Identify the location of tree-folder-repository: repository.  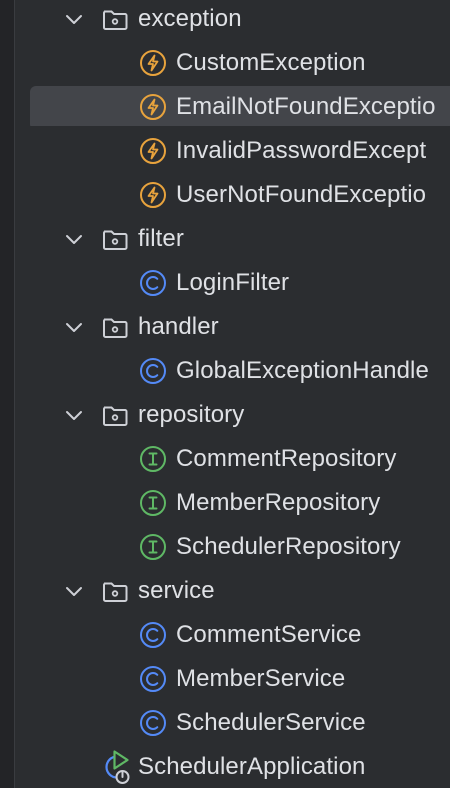
(225, 414).